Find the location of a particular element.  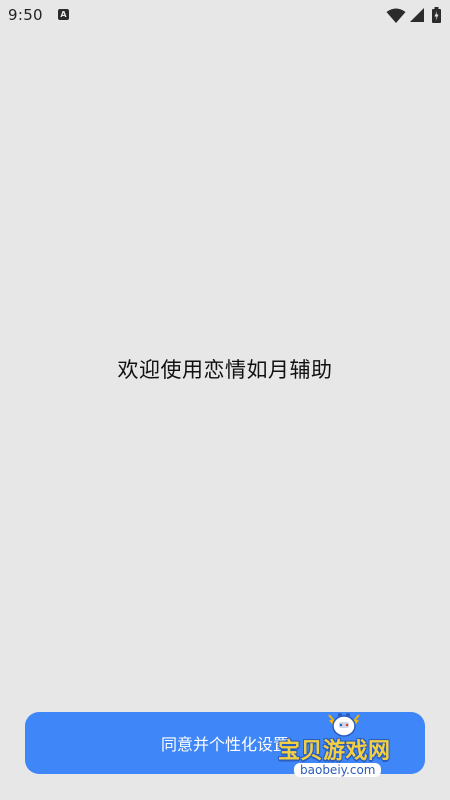

notification-icon: A is located at coordinates (63, 14).